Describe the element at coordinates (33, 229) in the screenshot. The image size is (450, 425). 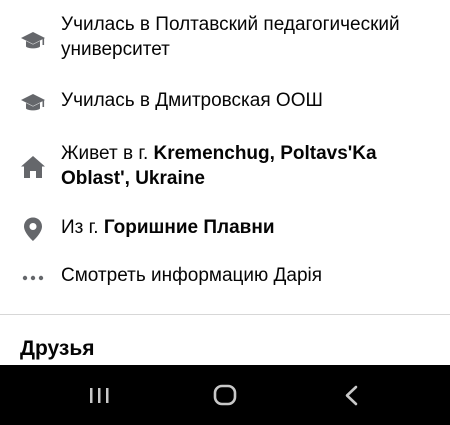
I see `location-pin-icon` at that location.